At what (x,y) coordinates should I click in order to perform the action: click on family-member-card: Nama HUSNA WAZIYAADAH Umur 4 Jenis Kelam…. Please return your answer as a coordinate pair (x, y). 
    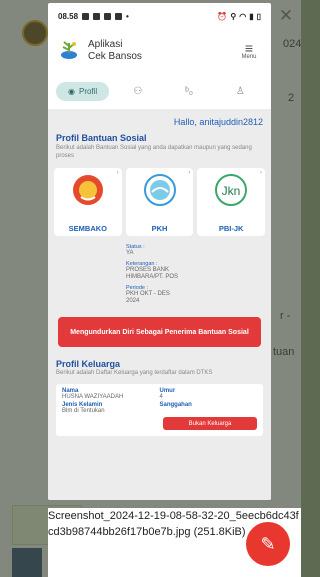
    Looking at the image, I should click on (159, 410).